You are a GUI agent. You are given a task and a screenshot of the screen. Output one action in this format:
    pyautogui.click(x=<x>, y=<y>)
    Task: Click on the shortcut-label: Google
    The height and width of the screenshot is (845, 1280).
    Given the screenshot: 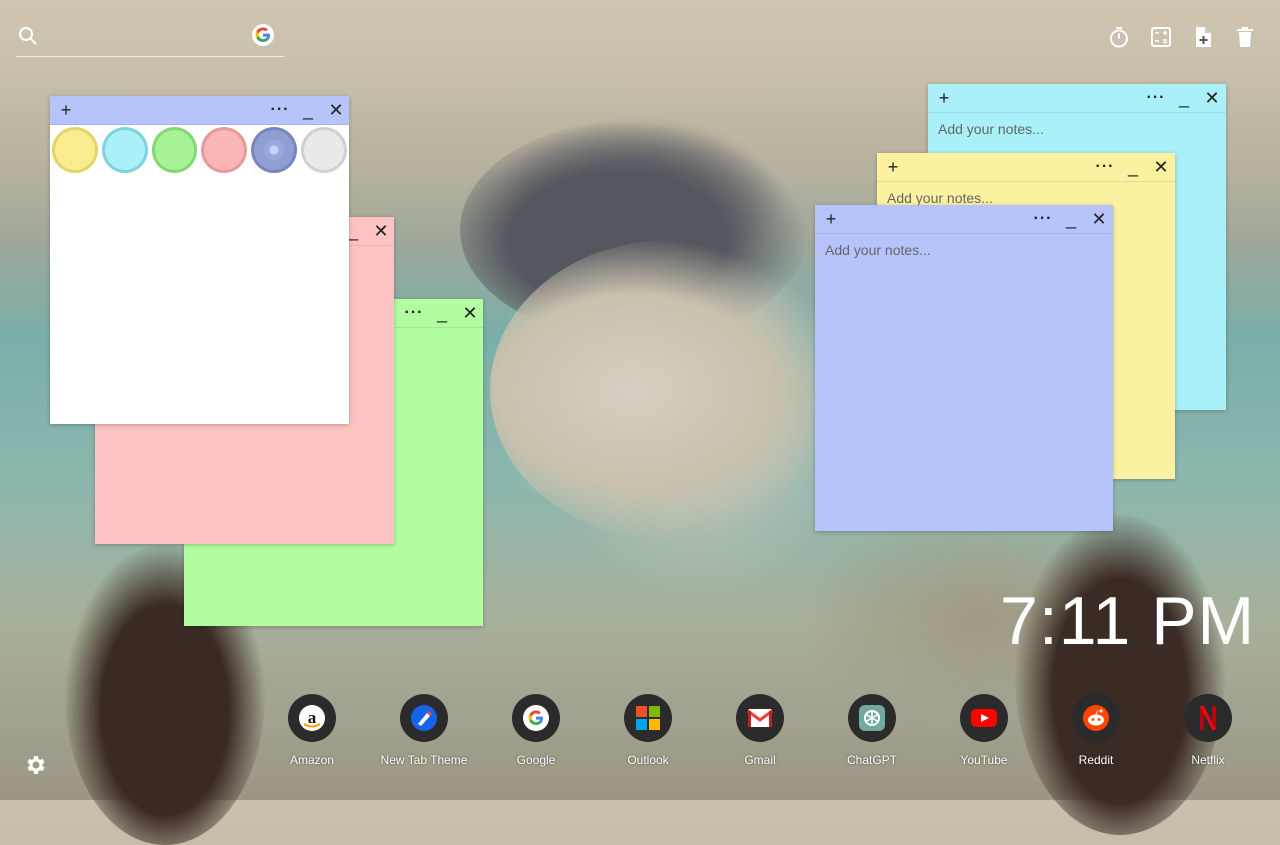 What is the action you would take?
    pyautogui.click(x=536, y=760)
    